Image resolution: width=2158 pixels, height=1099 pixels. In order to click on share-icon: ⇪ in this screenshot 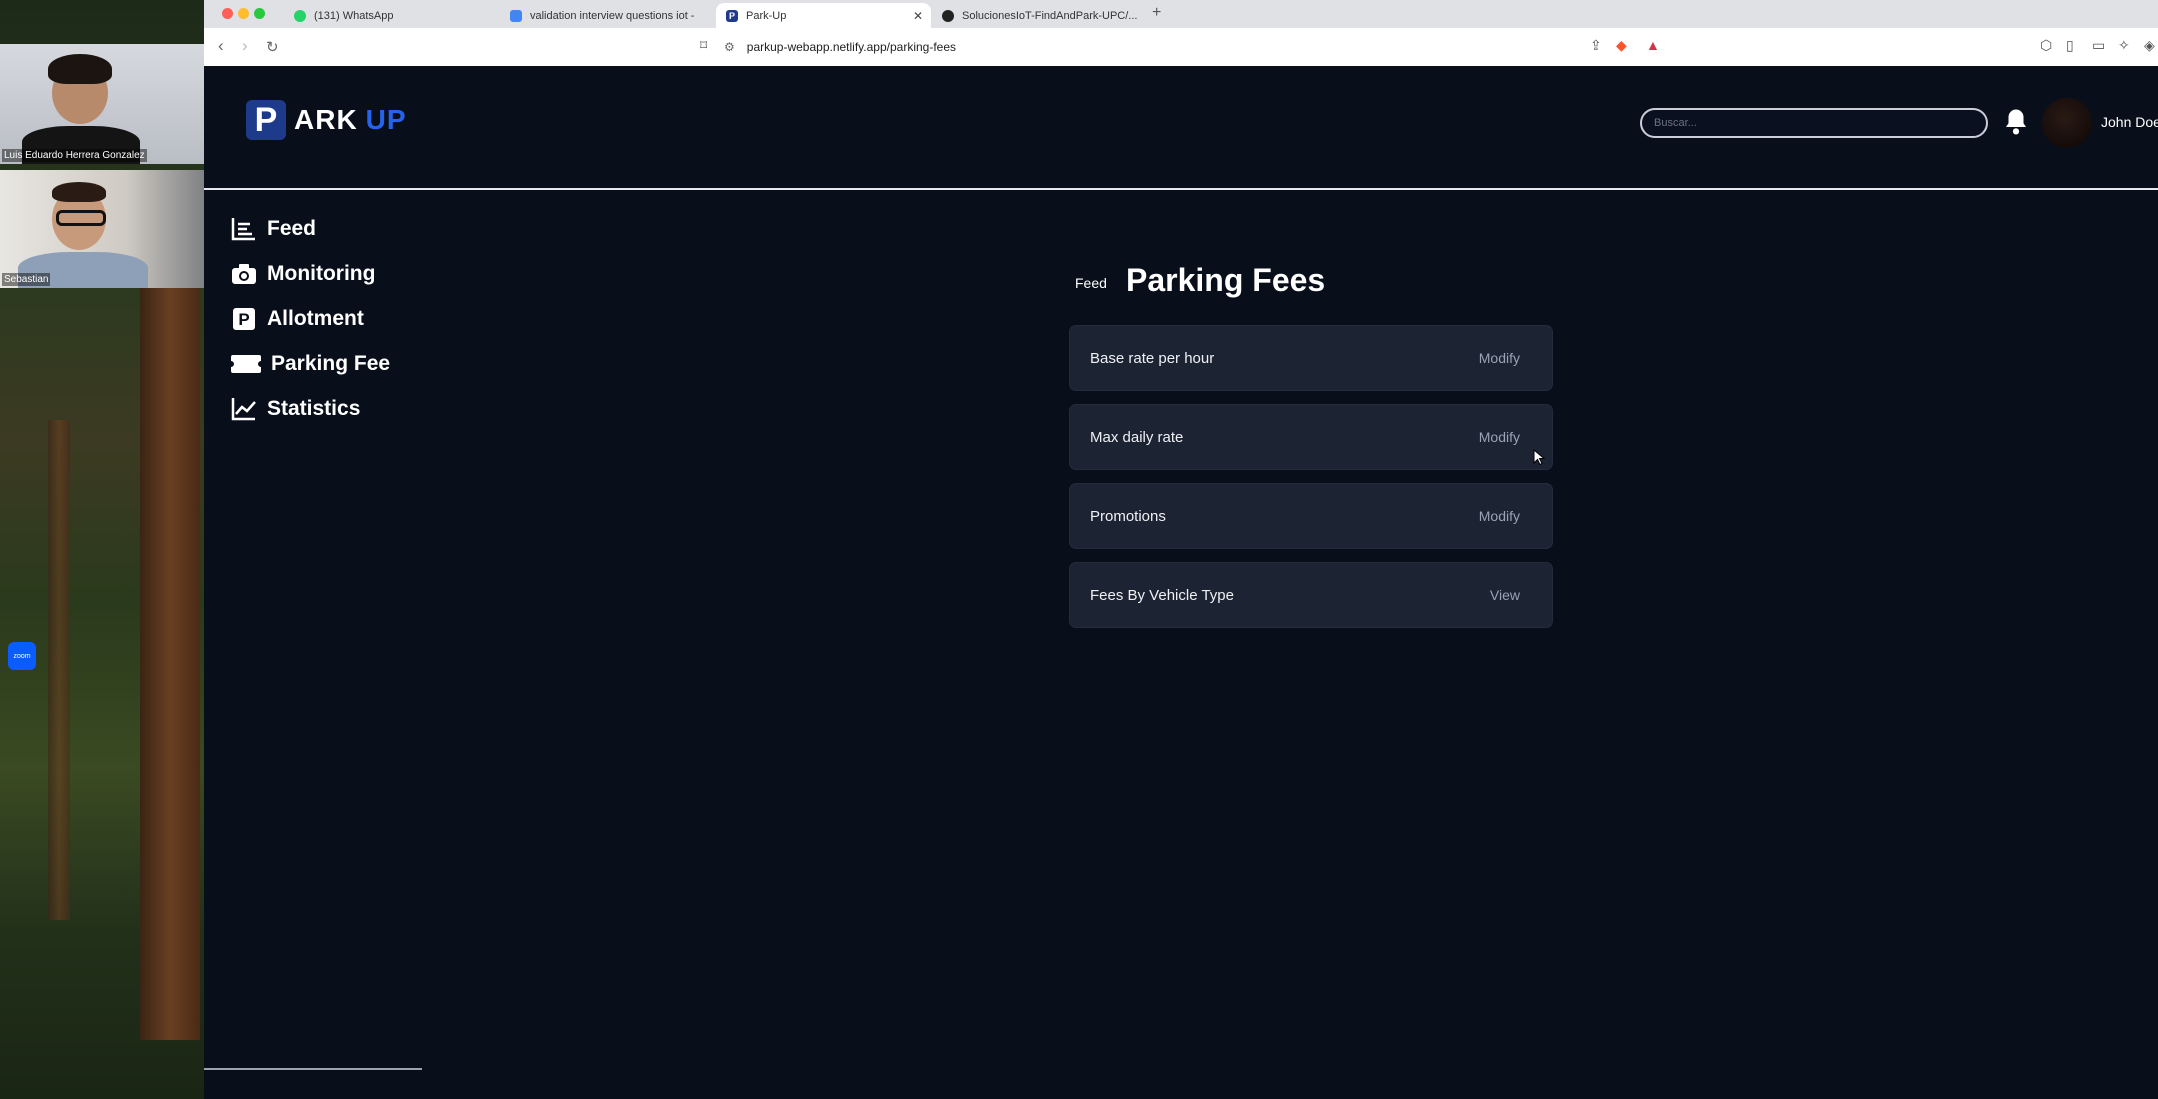, I will do `click(1596, 45)`.